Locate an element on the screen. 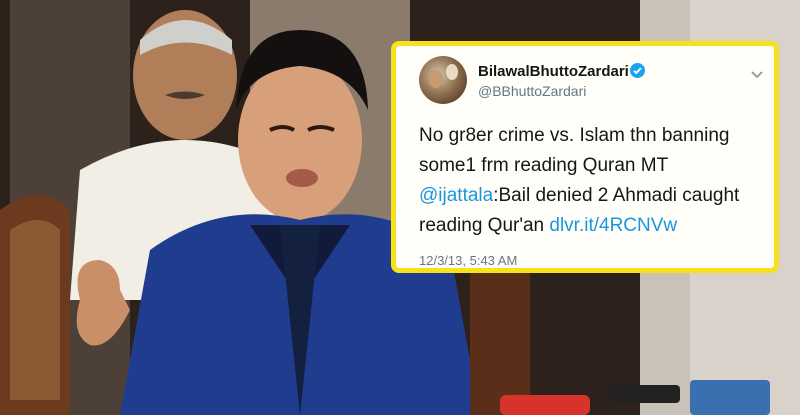  tweet-link: dlvr.it/4RCNVw is located at coordinates (613, 225).